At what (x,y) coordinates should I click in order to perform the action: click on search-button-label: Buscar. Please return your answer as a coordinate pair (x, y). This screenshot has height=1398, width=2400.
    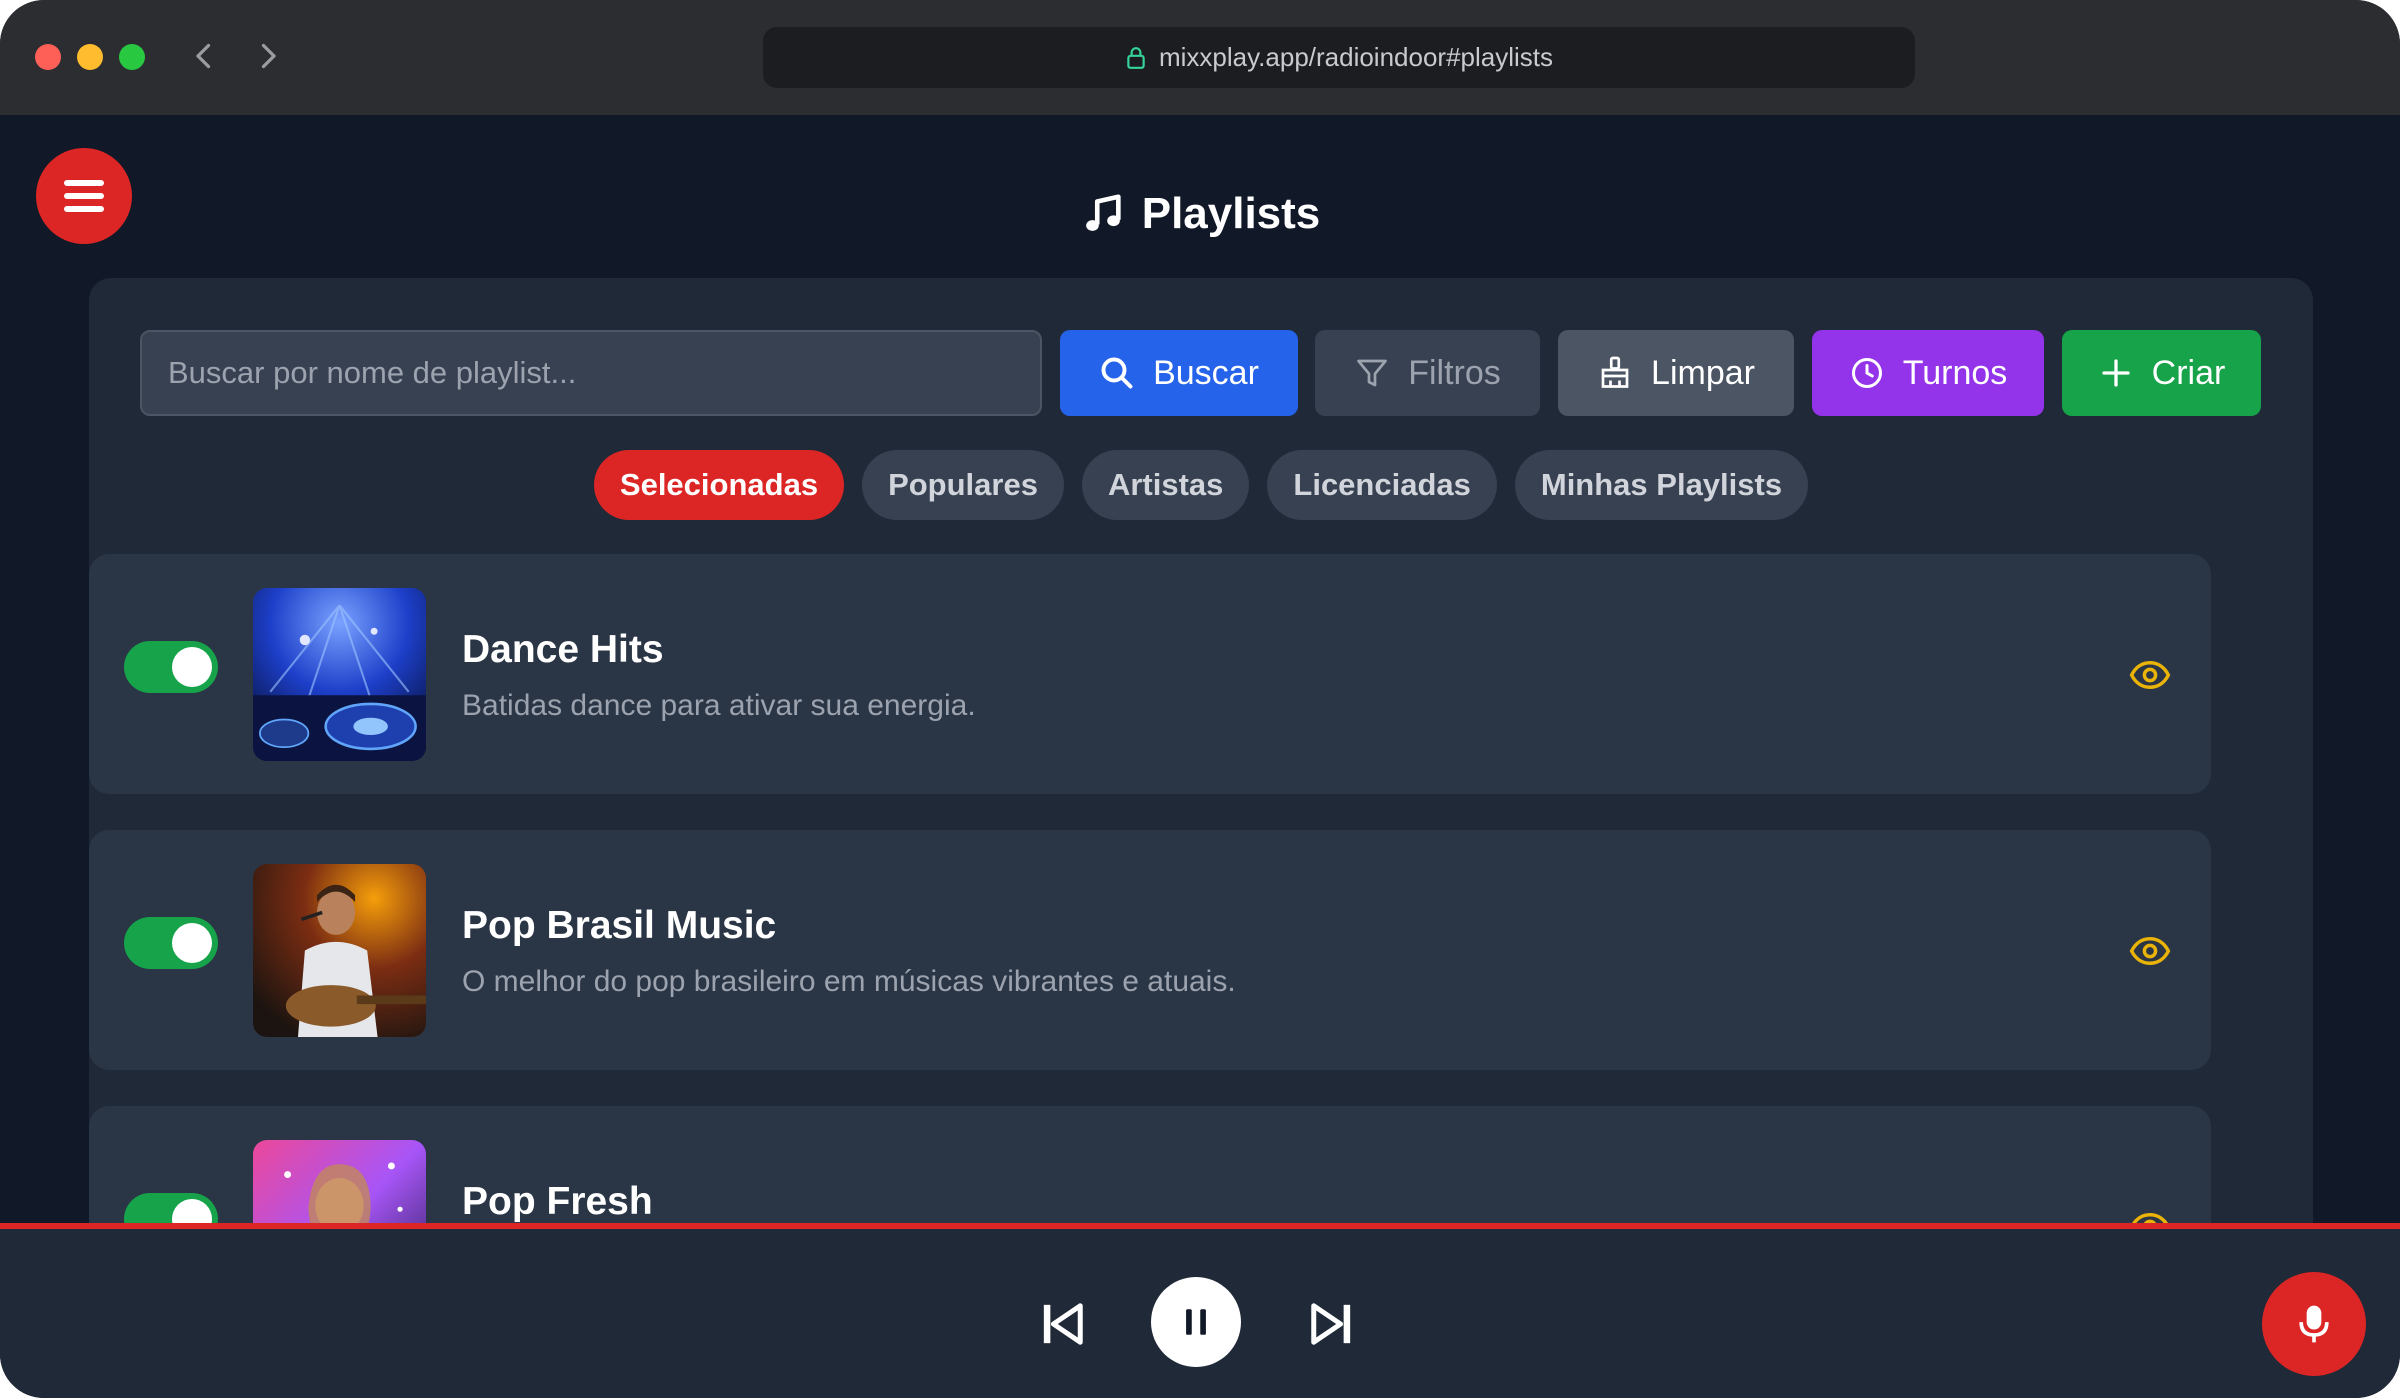
    Looking at the image, I should click on (1206, 372).